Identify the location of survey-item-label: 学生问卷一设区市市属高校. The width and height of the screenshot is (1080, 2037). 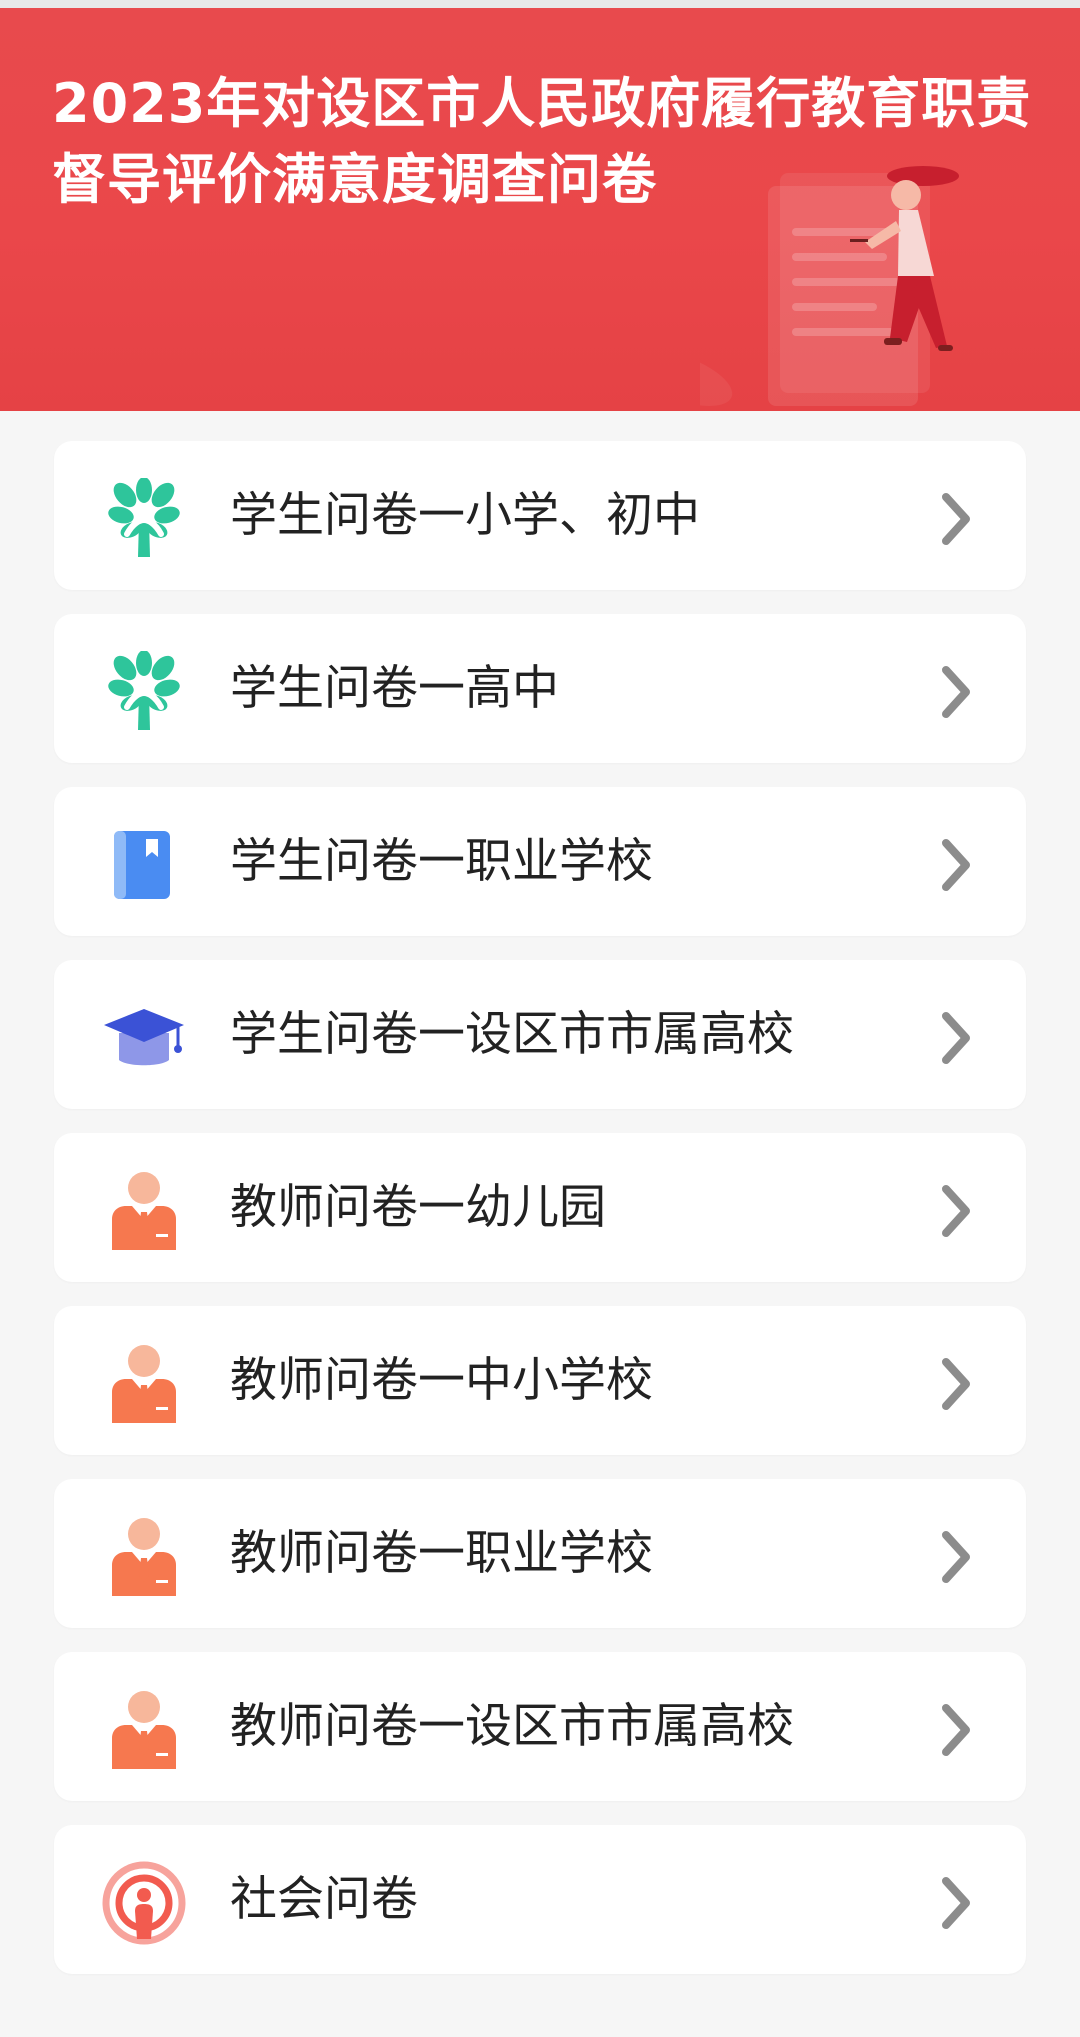
(512, 1034).